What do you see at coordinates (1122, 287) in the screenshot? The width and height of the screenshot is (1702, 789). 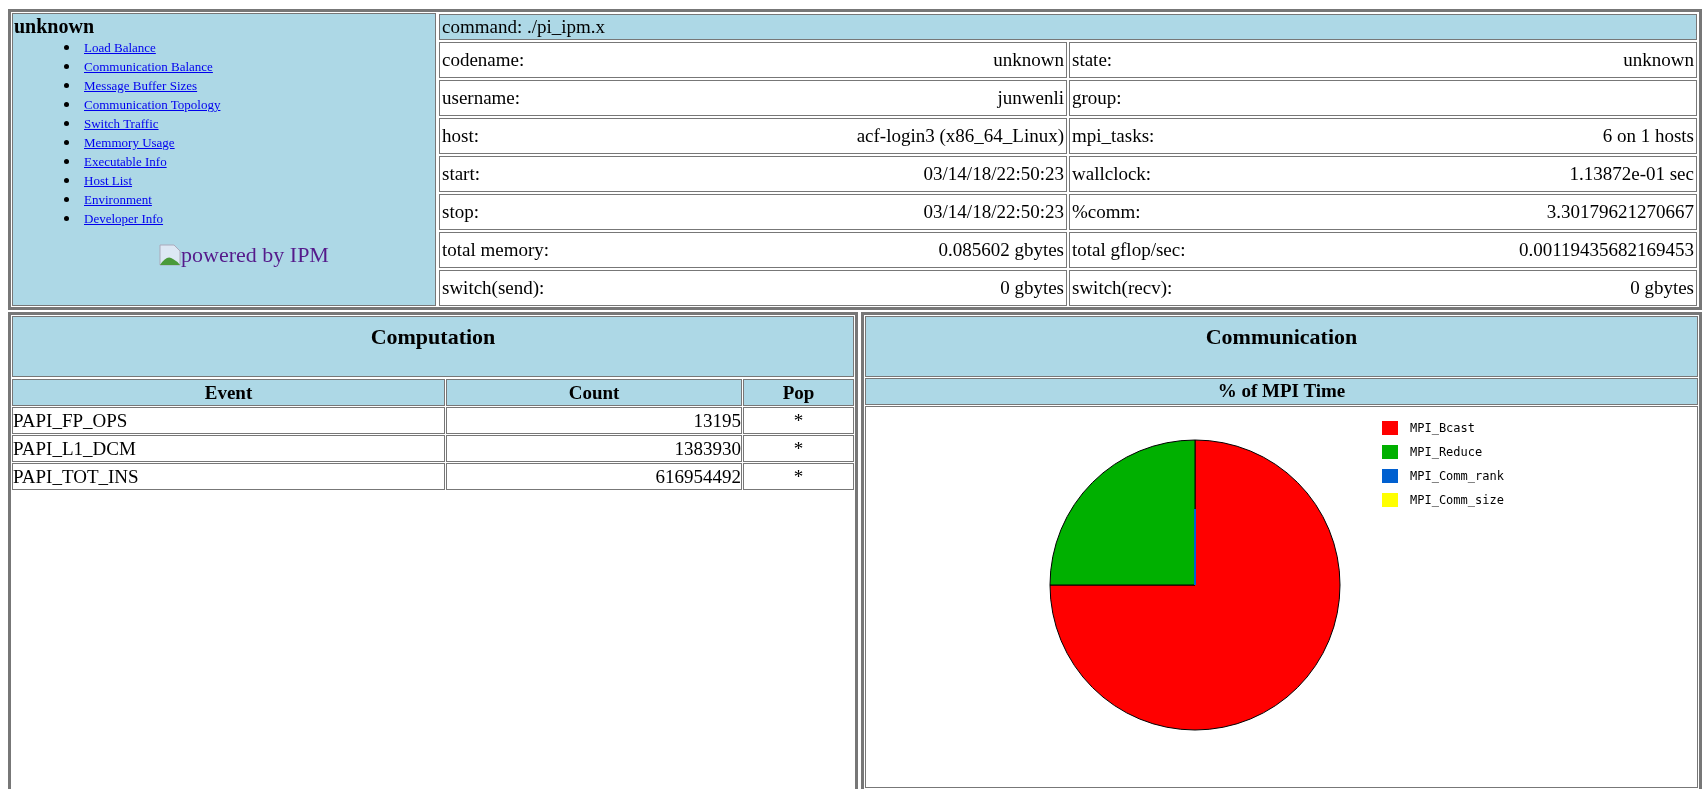 I see `field-label: switch(recv):` at bounding box center [1122, 287].